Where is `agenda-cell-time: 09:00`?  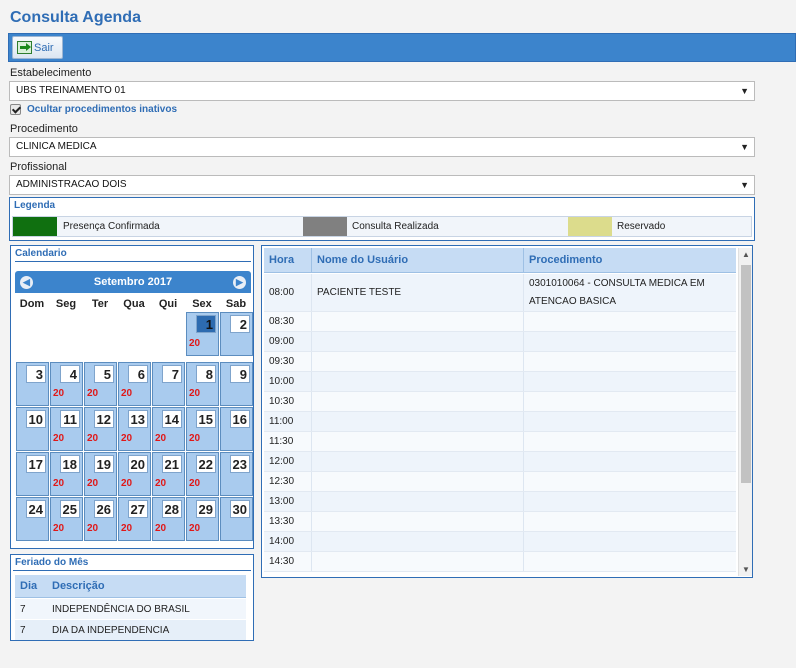
agenda-cell-time: 09:00 is located at coordinates (288, 341).